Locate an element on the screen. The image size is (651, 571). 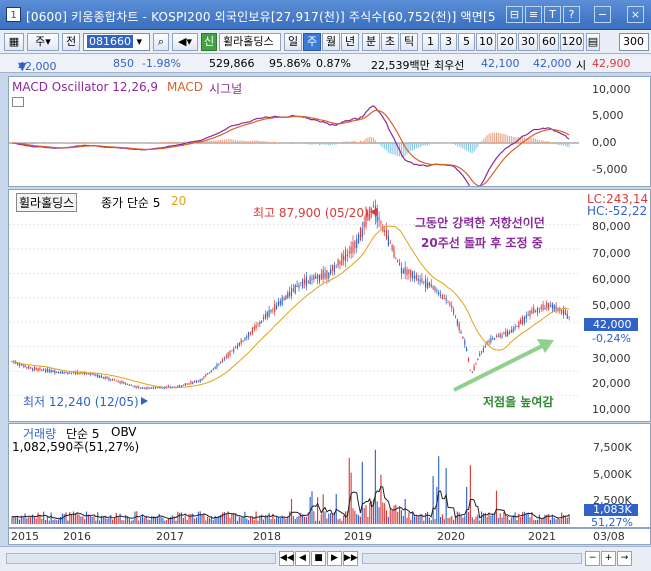
interval-1: 1 is located at coordinates (430, 42).